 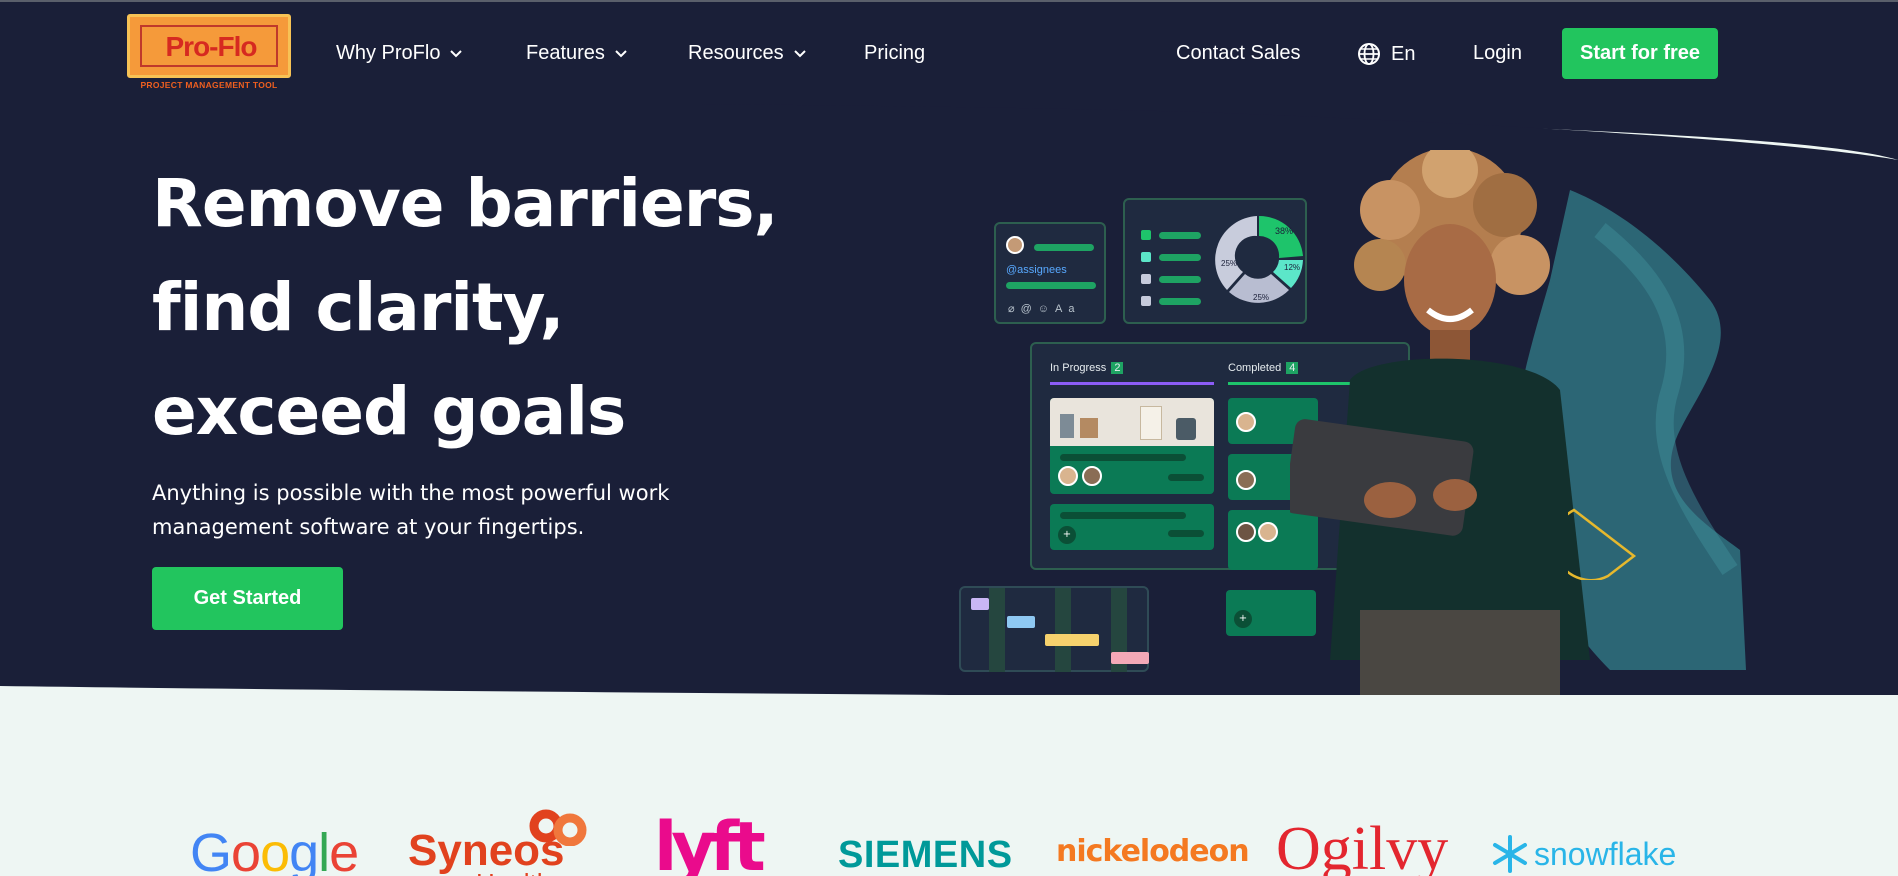 I want to click on lyft-logo: lyft, so click(x=710, y=842).